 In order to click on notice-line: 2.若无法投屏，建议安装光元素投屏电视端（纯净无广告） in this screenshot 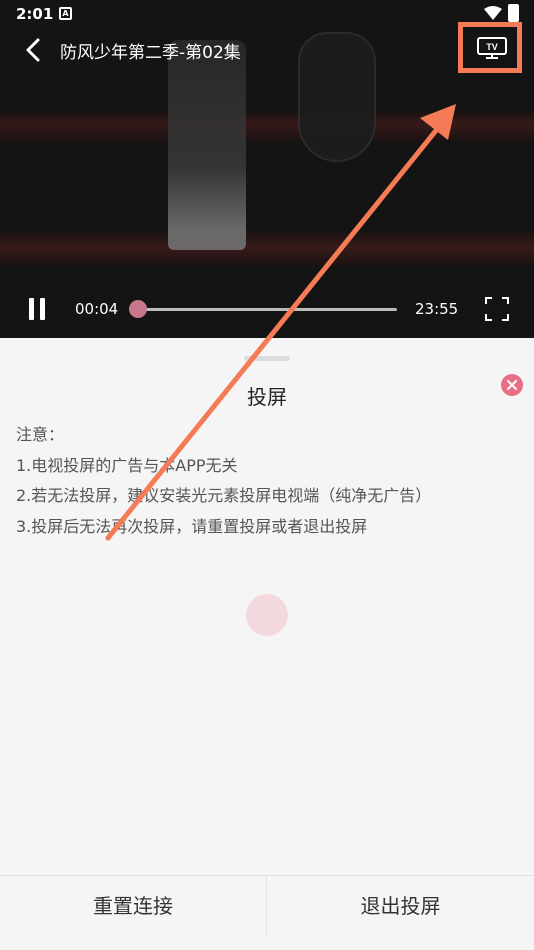, I will do `click(224, 495)`.